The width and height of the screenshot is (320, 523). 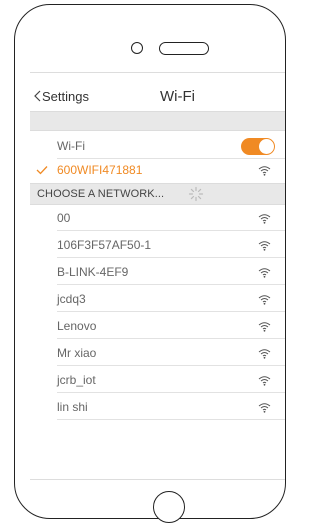 I want to click on network-row: B-LINK-4EF9, so click(x=157, y=273).